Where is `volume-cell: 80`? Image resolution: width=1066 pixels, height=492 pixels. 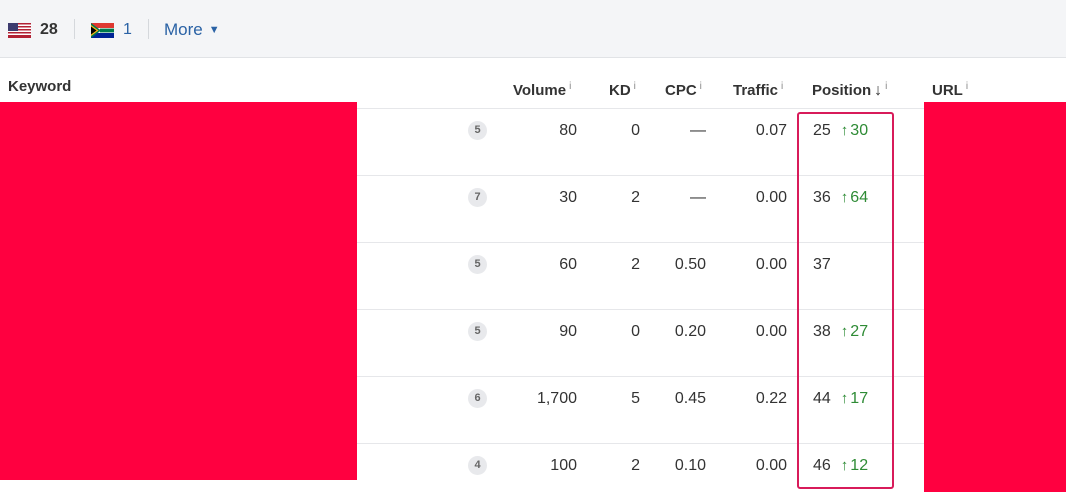
volume-cell: 80 is located at coordinates (568, 130).